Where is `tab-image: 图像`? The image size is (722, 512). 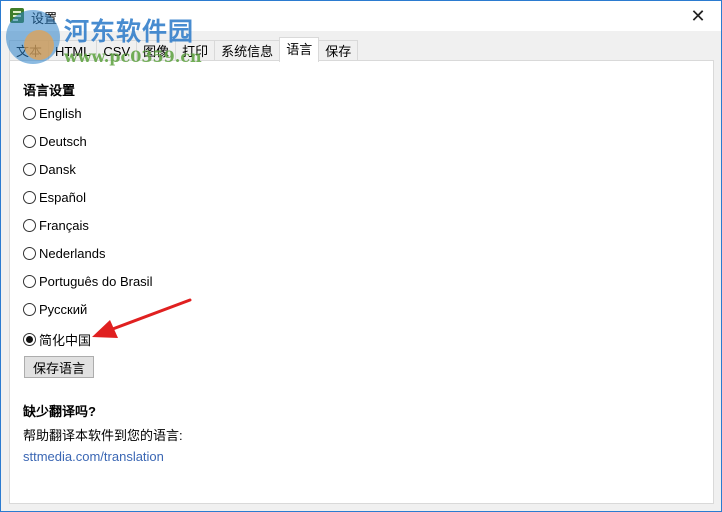 tab-image: 图像 is located at coordinates (156, 51).